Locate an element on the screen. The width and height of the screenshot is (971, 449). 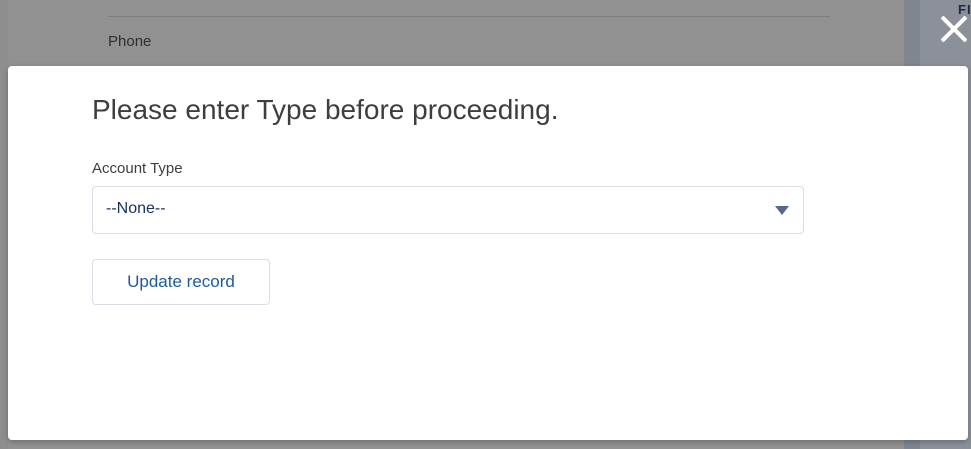
update-record-button: Update record is located at coordinates (181, 282).